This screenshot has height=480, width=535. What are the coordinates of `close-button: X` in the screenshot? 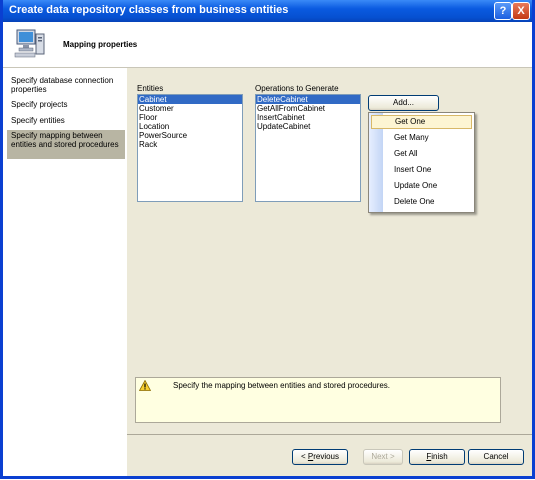 It's located at (521, 11).